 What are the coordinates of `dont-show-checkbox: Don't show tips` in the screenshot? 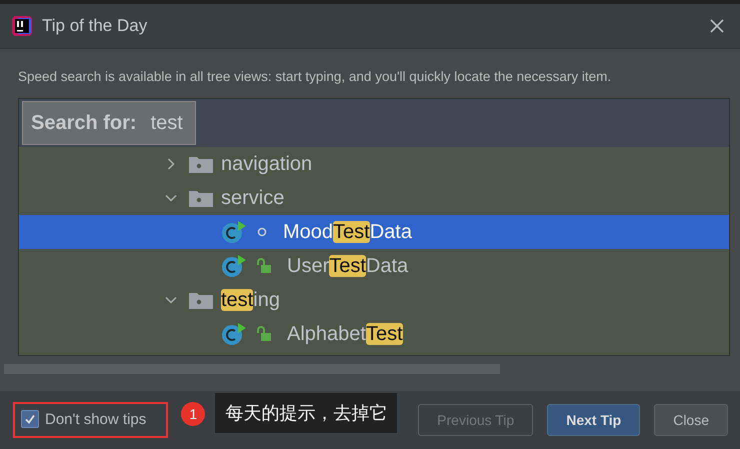 It's located at (83, 419).